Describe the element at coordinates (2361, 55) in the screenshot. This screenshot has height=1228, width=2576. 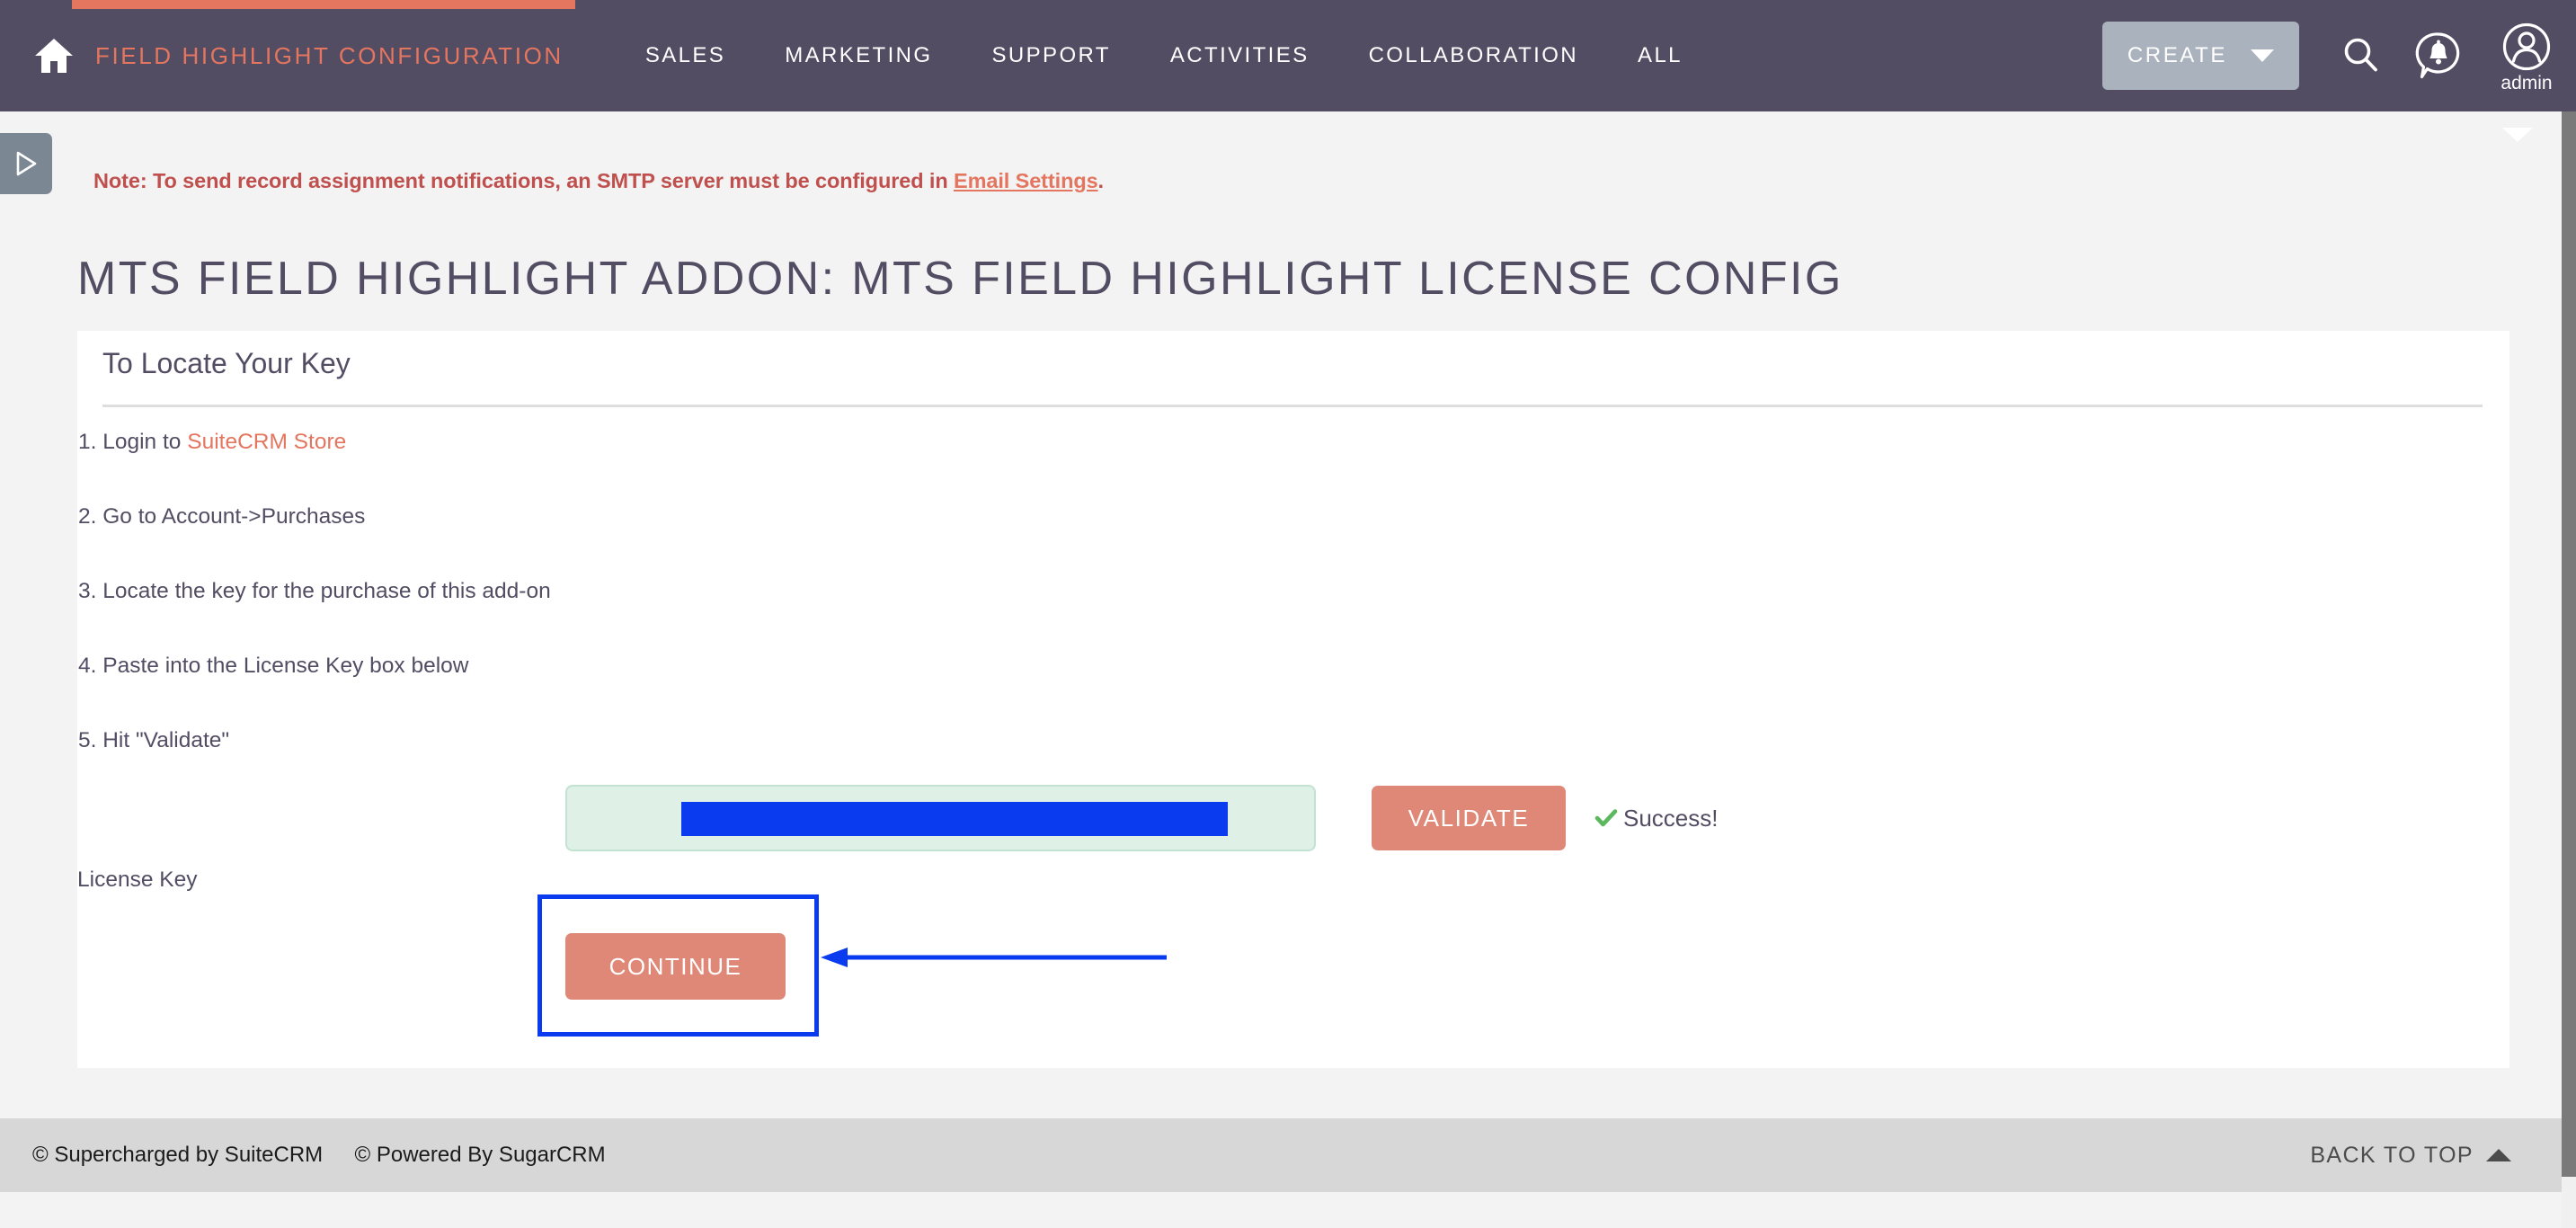
I see `search-icon` at that location.